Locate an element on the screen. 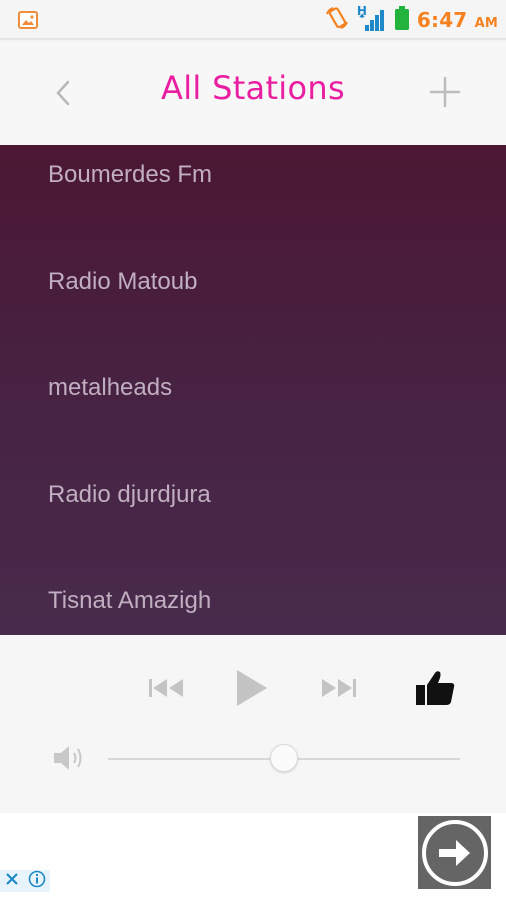 The image size is (506, 900). next-icon is located at coordinates (339, 688).